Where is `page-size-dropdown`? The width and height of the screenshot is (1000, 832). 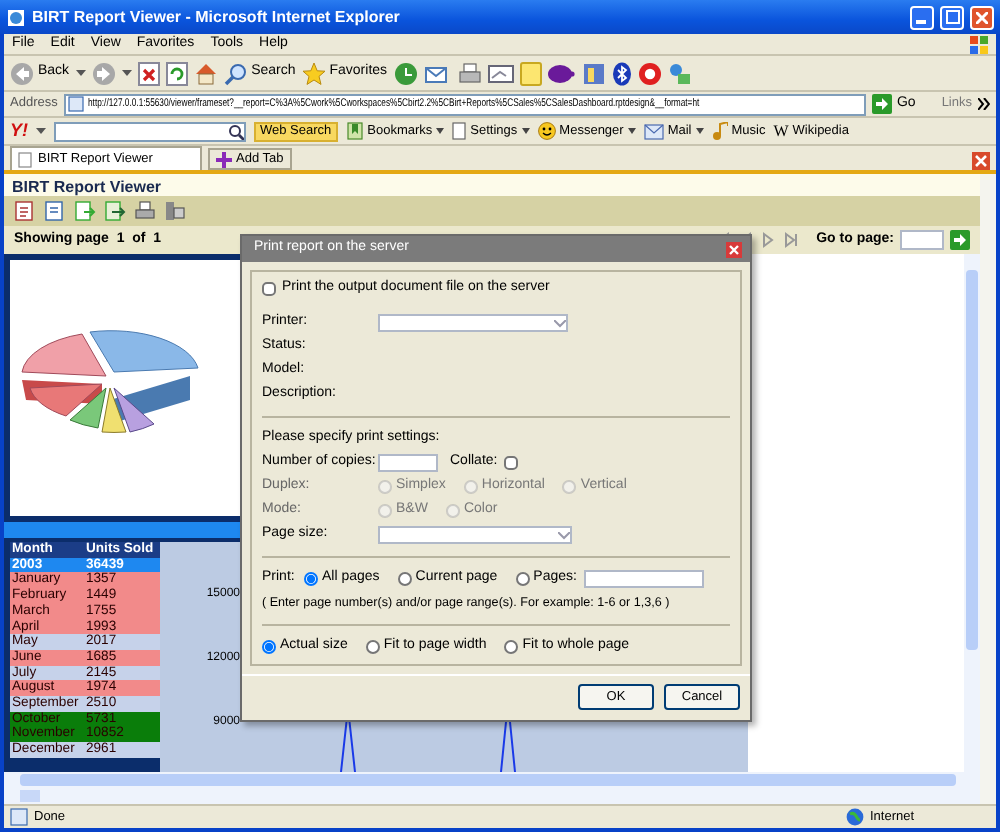 page-size-dropdown is located at coordinates (475, 535).